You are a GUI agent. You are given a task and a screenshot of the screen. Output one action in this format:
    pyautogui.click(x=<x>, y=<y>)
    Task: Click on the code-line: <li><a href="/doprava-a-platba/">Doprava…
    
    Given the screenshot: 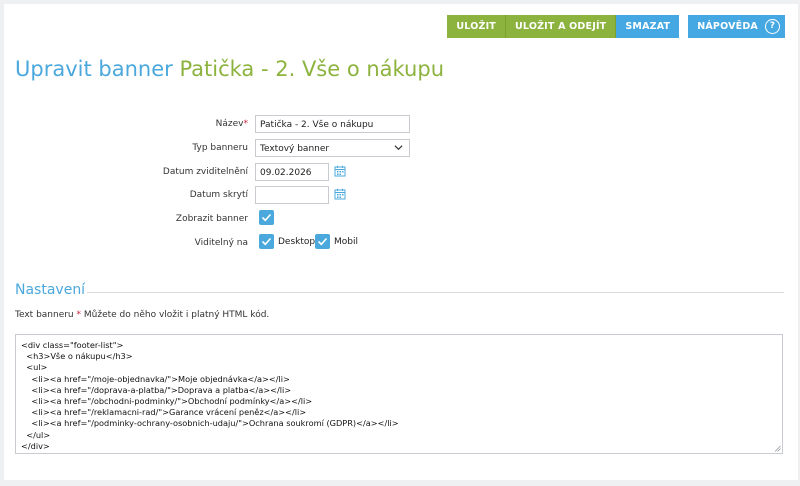 What is the action you would take?
    pyautogui.click(x=156, y=389)
    